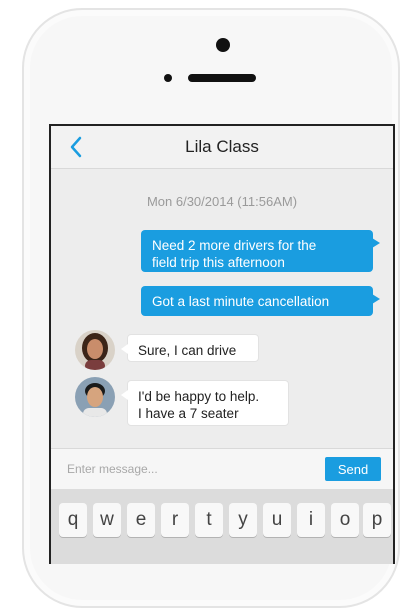 The height and width of the screenshot is (608, 418). What do you see at coordinates (188, 413) in the screenshot?
I see `message-text-line: I have a 7 seater` at bounding box center [188, 413].